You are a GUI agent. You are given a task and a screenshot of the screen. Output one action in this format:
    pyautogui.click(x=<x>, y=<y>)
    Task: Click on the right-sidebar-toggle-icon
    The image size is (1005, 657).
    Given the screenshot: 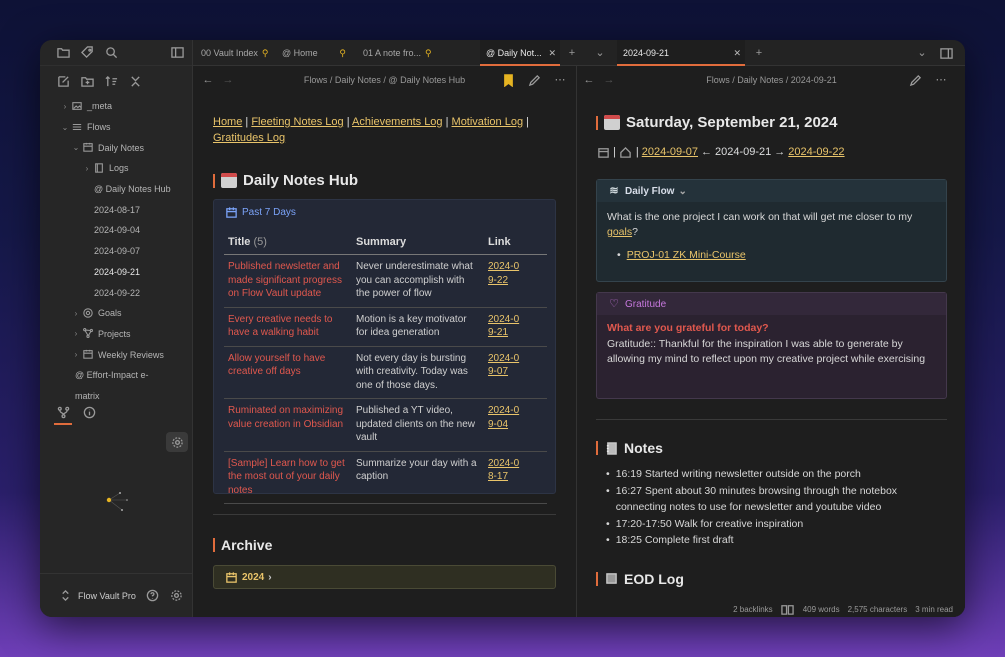 What is the action you would take?
    pyautogui.click(x=946, y=53)
    